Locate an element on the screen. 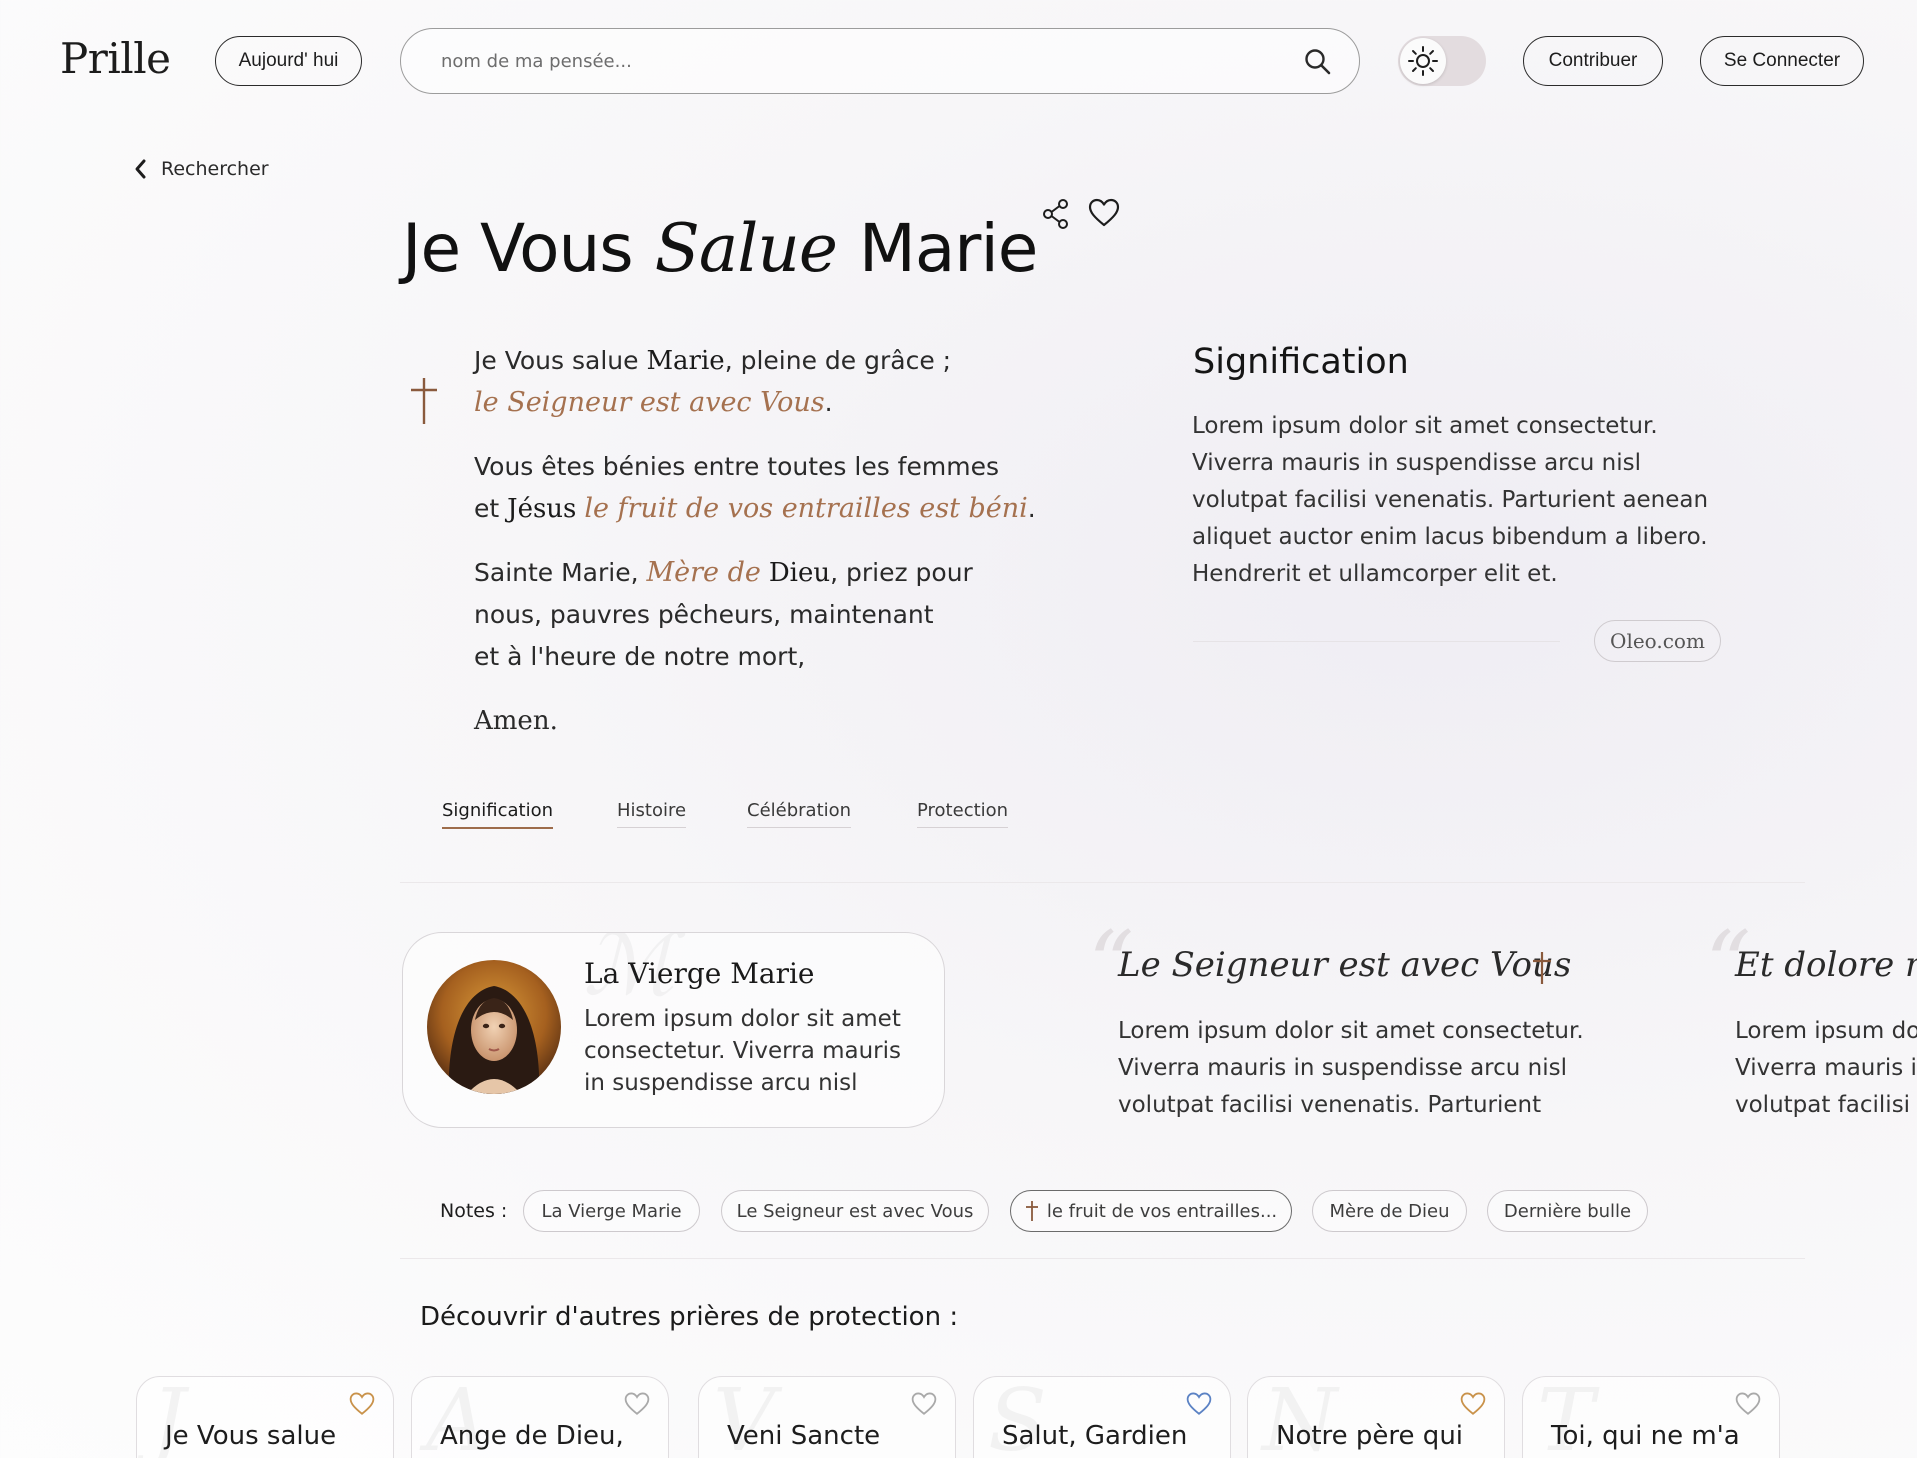 Image resolution: width=1917 pixels, height=1458 pixels. quote-title: Le Seigneur est avec Vous is located at coordinates (1345, 965).